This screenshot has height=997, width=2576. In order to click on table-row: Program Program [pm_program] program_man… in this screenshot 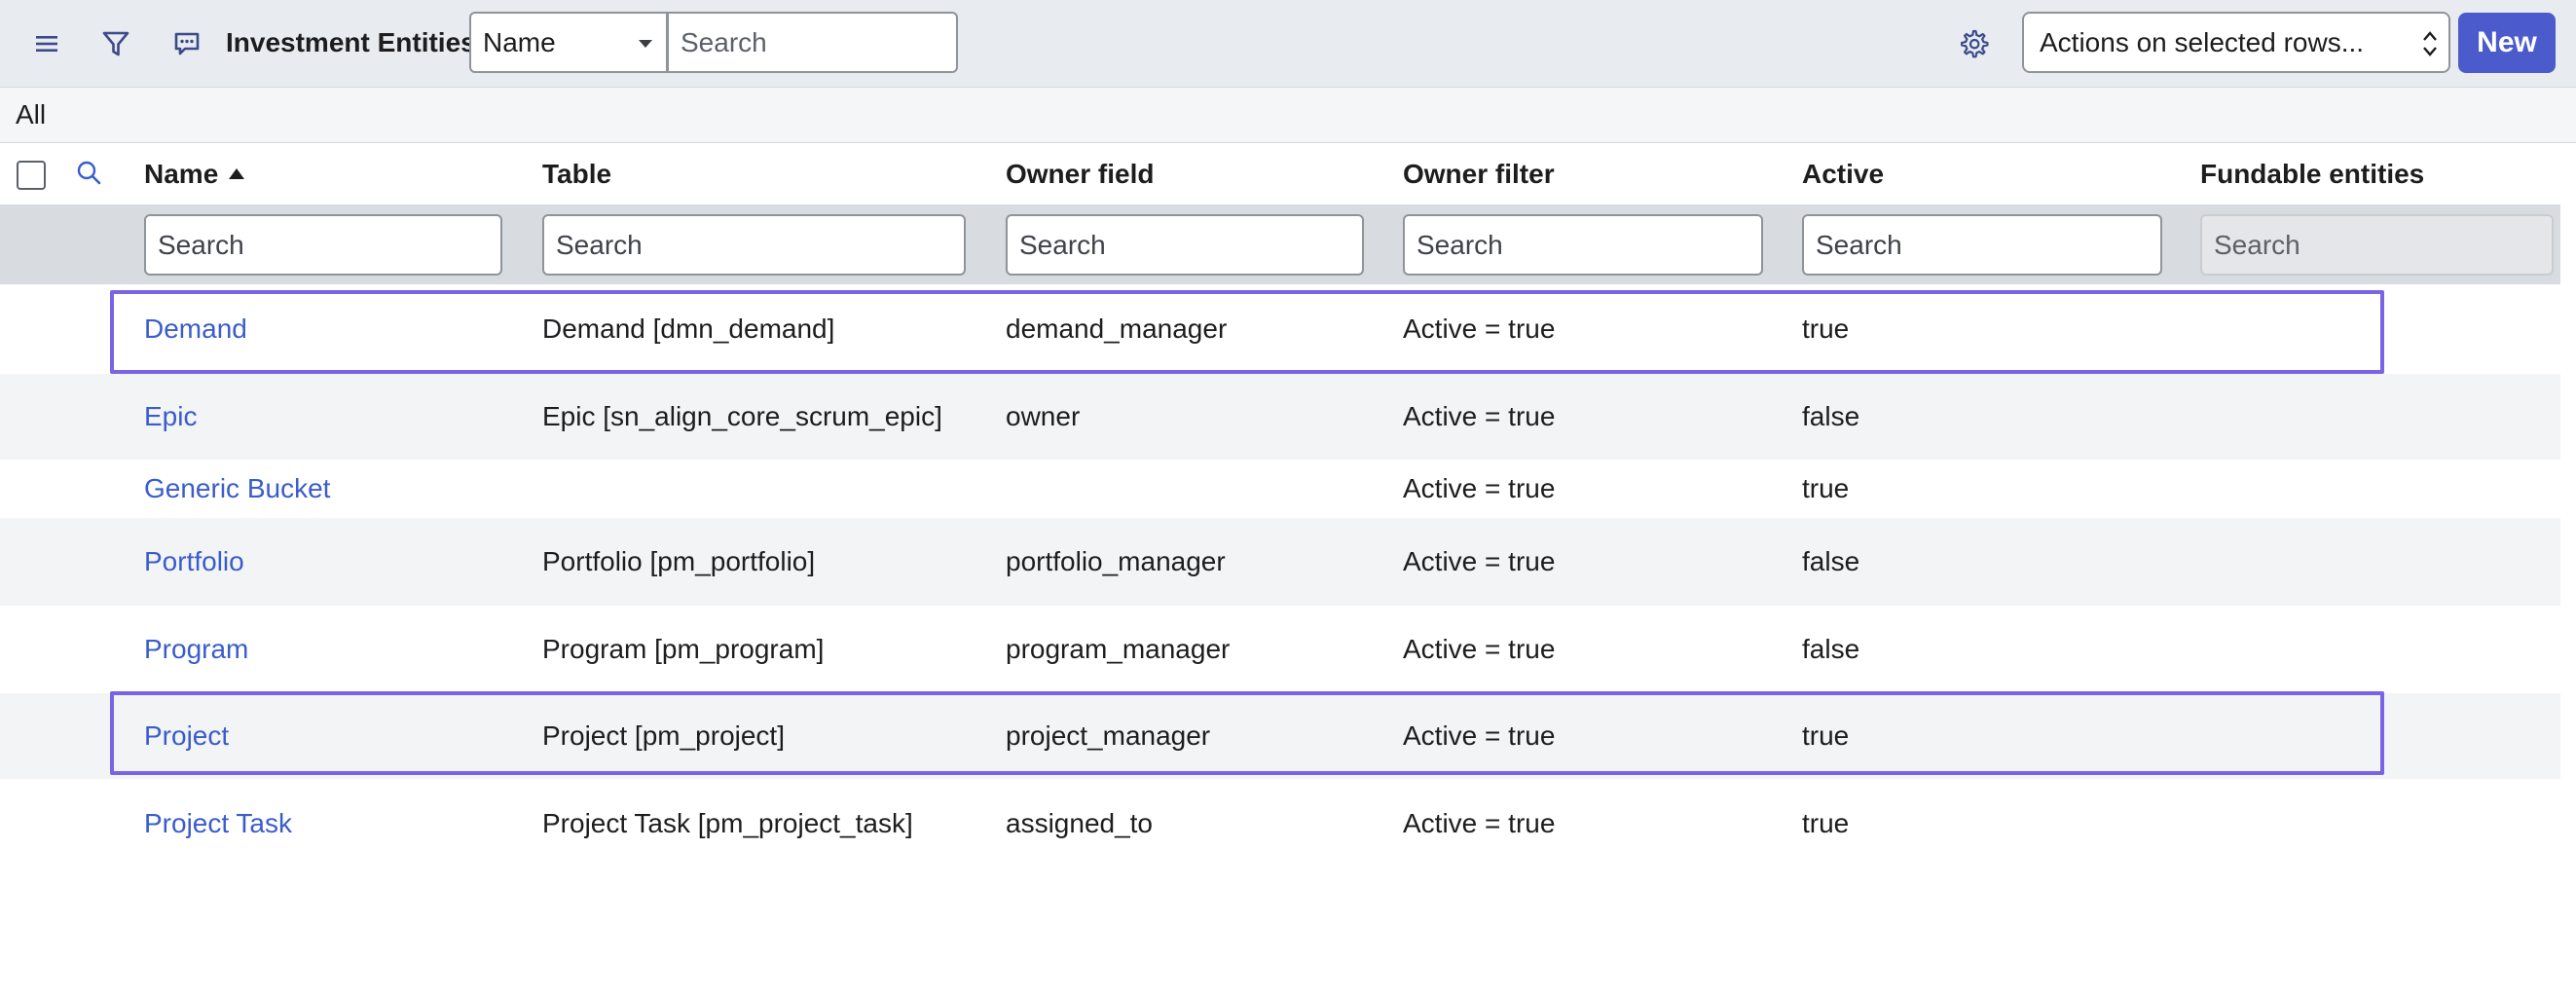, I will do `click(1288, 649)`.